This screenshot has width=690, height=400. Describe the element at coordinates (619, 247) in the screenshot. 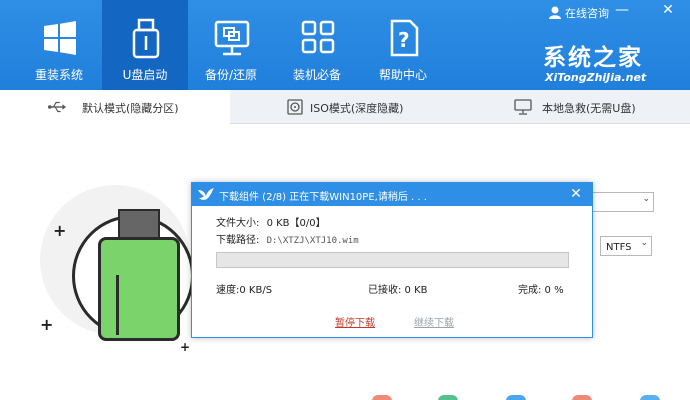

I see `format-select-value: NTFS` at that location.